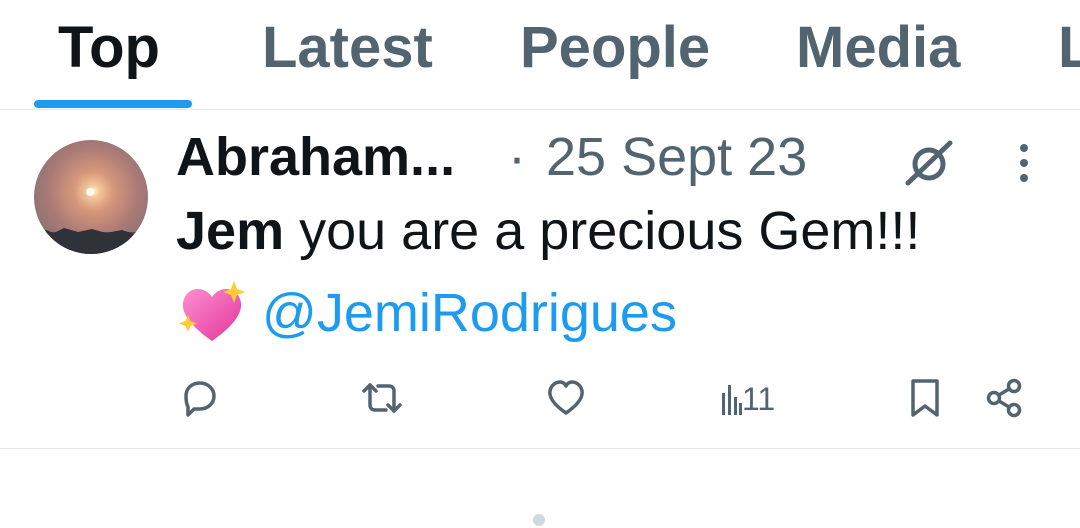  Describe the element at coordinates (1024, 163) in the screenshot. I see `more-options-icon` at that location.